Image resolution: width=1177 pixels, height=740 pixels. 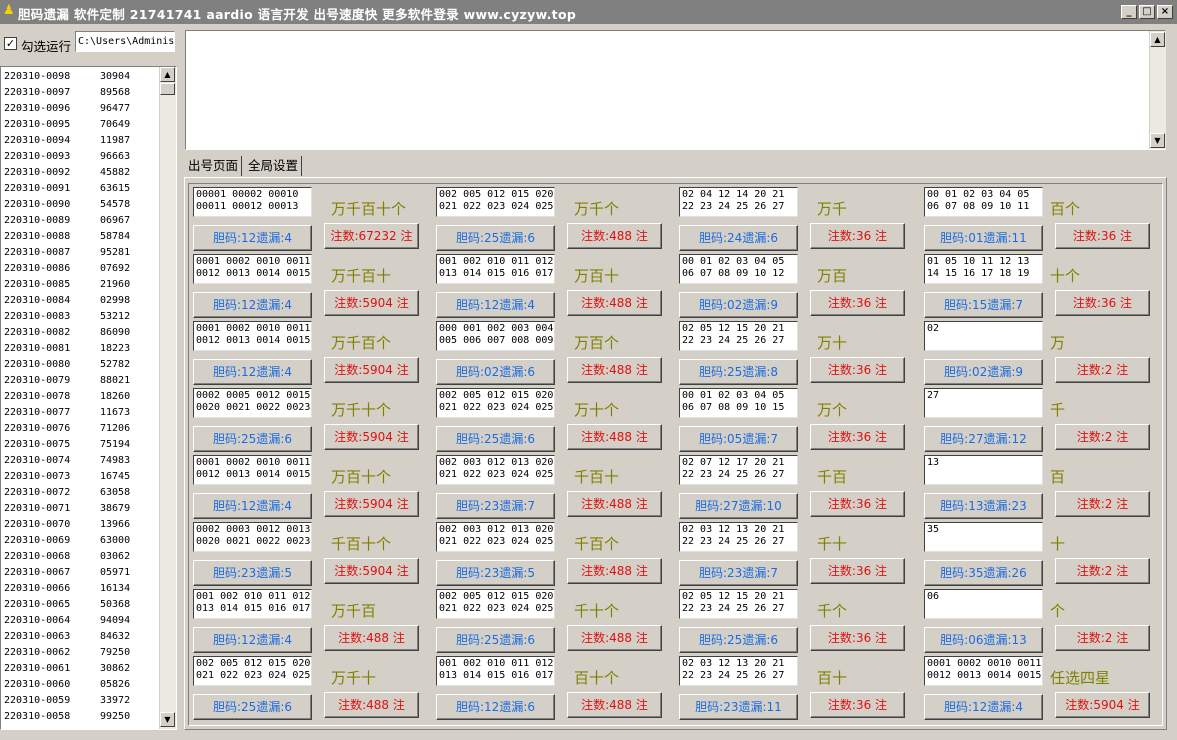 What do you see at coordinates (738, 506) in the screenshot?
I see `dan-miss-button: 胆码:27遗漏:10` at bounding box center [738, 506].